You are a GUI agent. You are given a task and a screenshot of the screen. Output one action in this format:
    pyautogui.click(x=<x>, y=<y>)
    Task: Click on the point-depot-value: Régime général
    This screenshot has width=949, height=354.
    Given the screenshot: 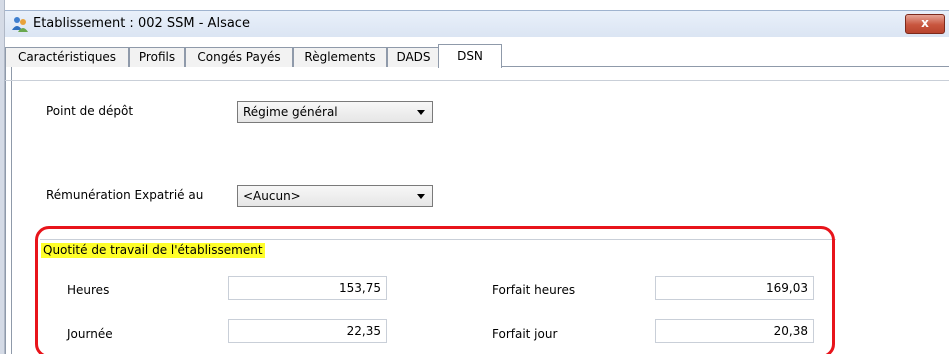 What is the action you would take?
    pyautogui.click(x=290, y=112)
    